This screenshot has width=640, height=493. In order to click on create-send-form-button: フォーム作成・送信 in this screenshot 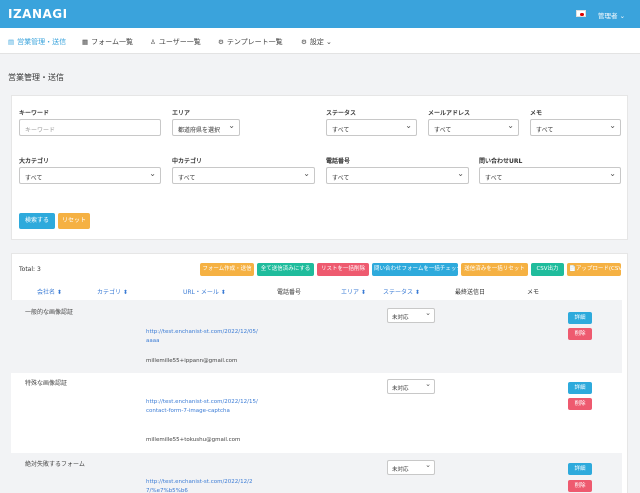, I will do `click(227, 269)`.